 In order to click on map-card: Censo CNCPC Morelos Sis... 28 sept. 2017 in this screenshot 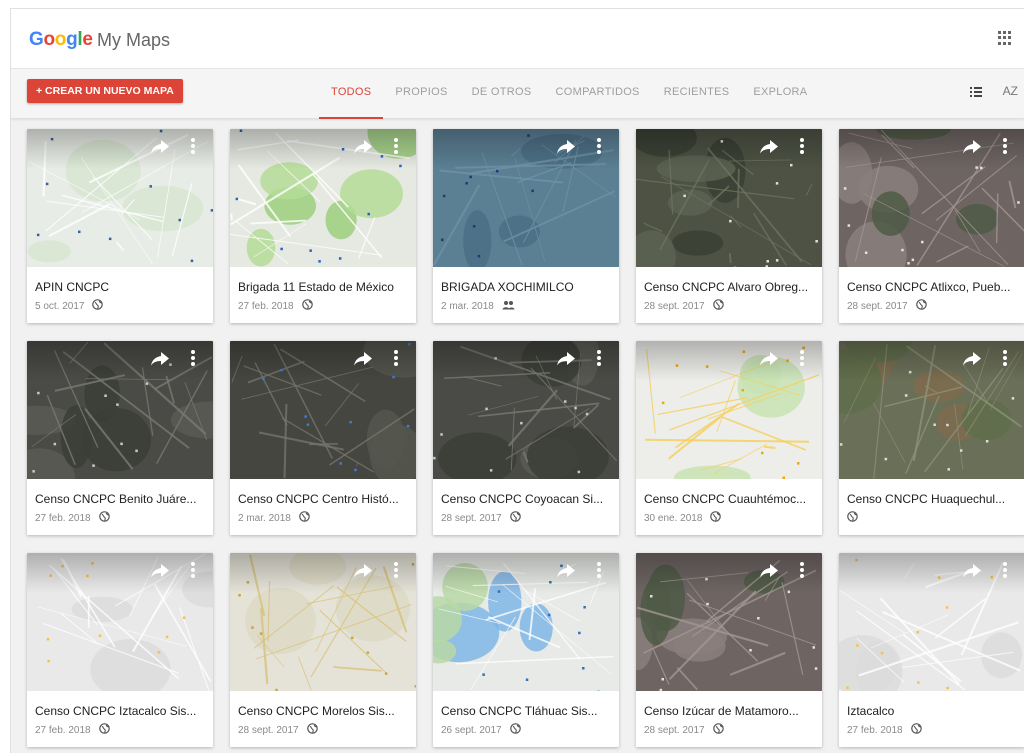, I will do `click(323, 650)`.